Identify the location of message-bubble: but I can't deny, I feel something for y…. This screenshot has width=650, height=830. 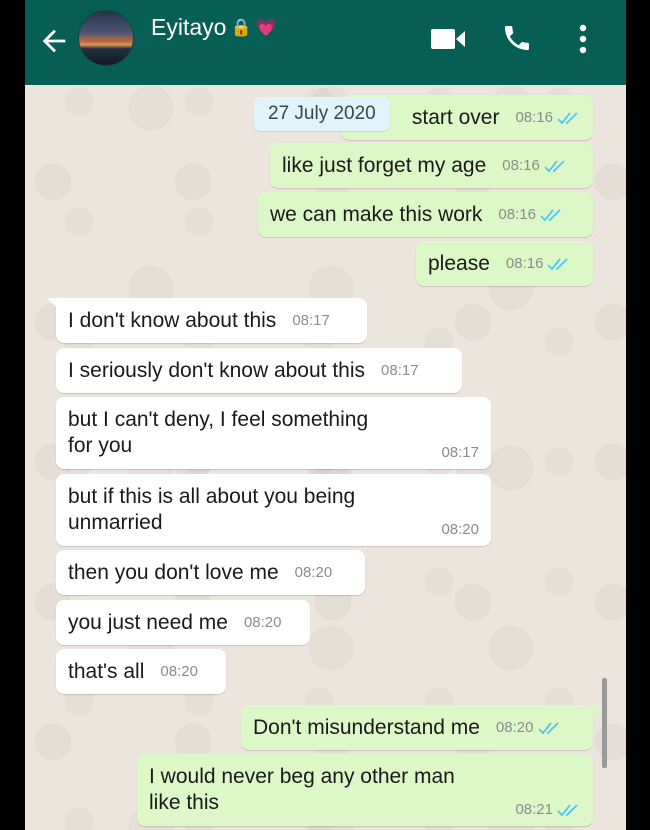
(273, 433).